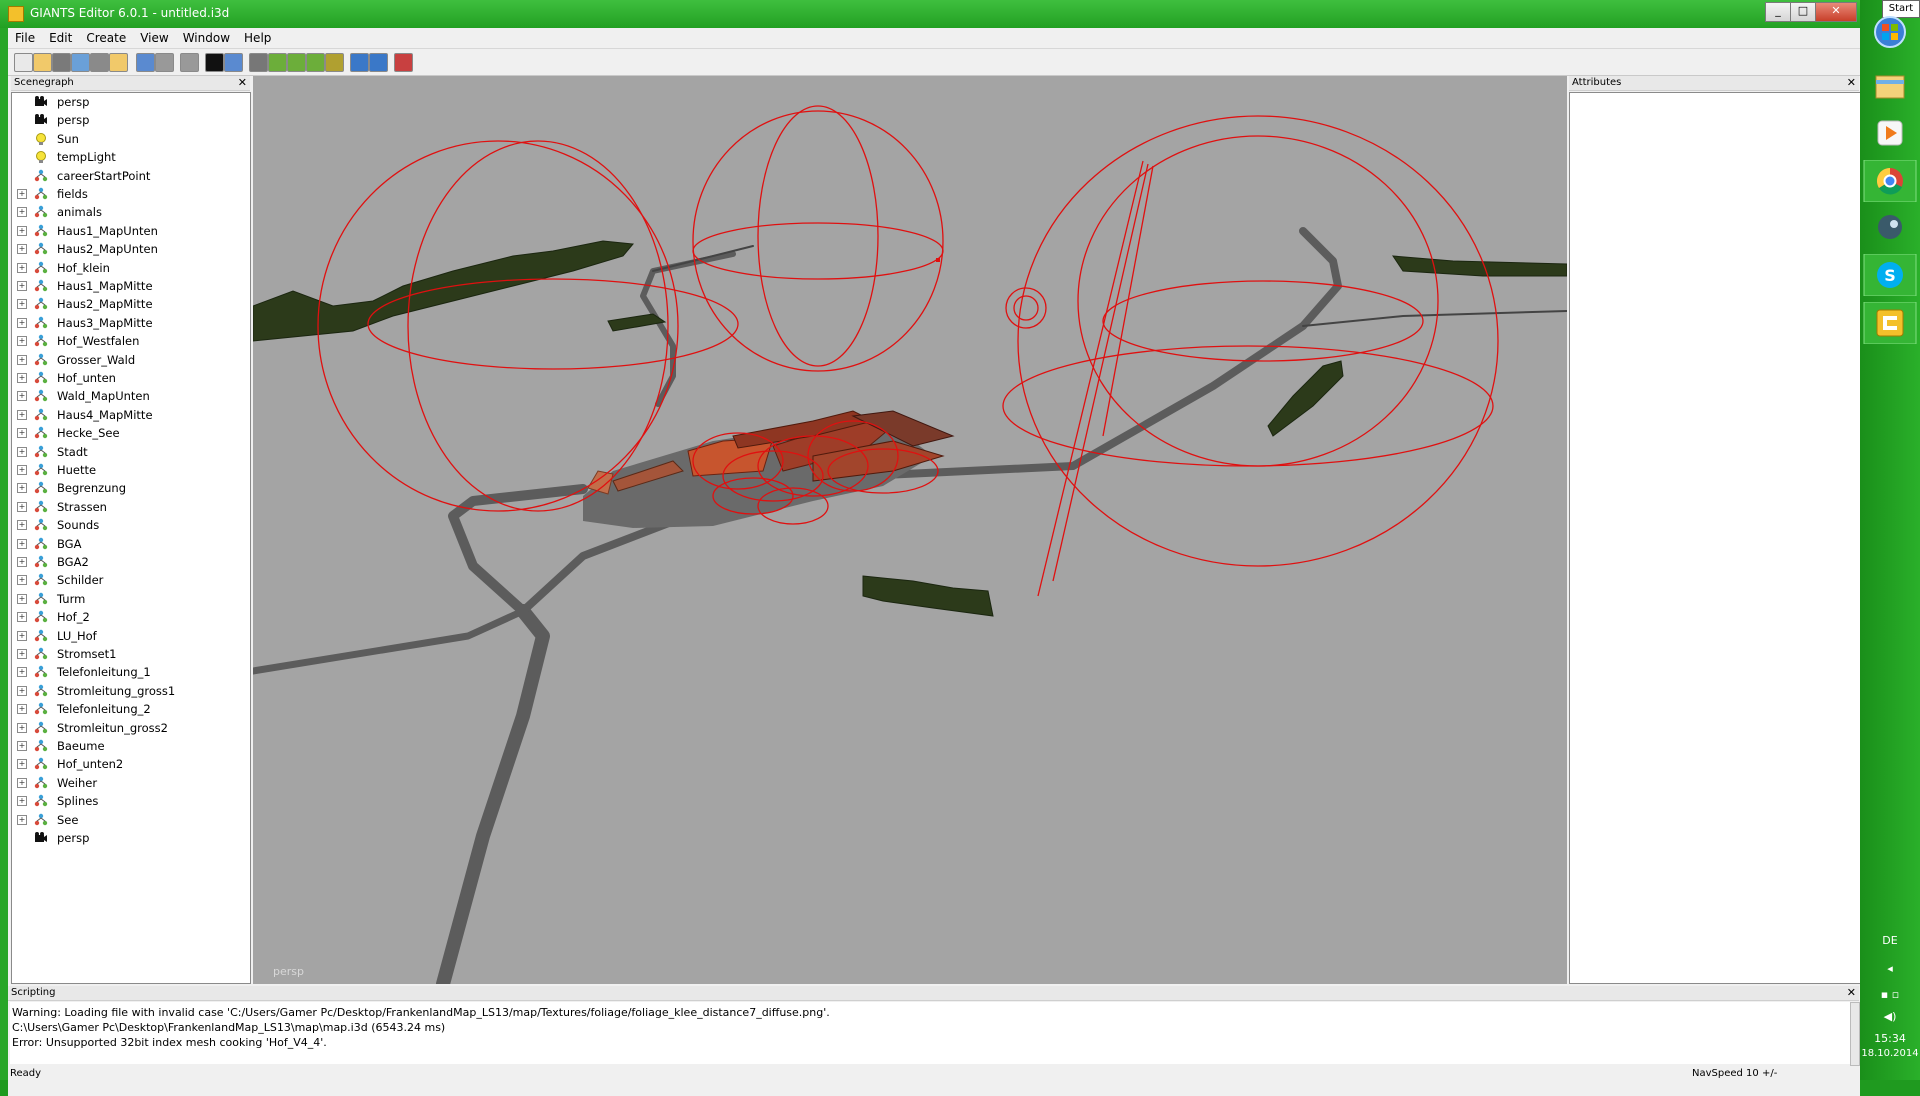 The width and height of the screenshot is (1920, 1096). I want to click on tree-item: + Stromleitun_gross2, so click(130, 728).